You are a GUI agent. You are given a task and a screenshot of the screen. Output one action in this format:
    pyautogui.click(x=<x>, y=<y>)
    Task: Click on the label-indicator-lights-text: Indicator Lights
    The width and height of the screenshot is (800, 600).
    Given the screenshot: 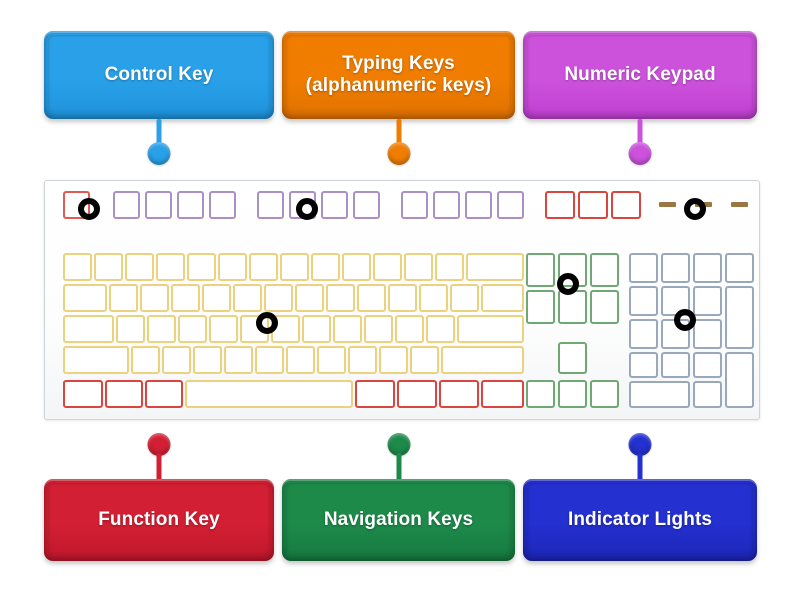 What is the action you would take?
    pyautogui.click(x=640, y=519)
    